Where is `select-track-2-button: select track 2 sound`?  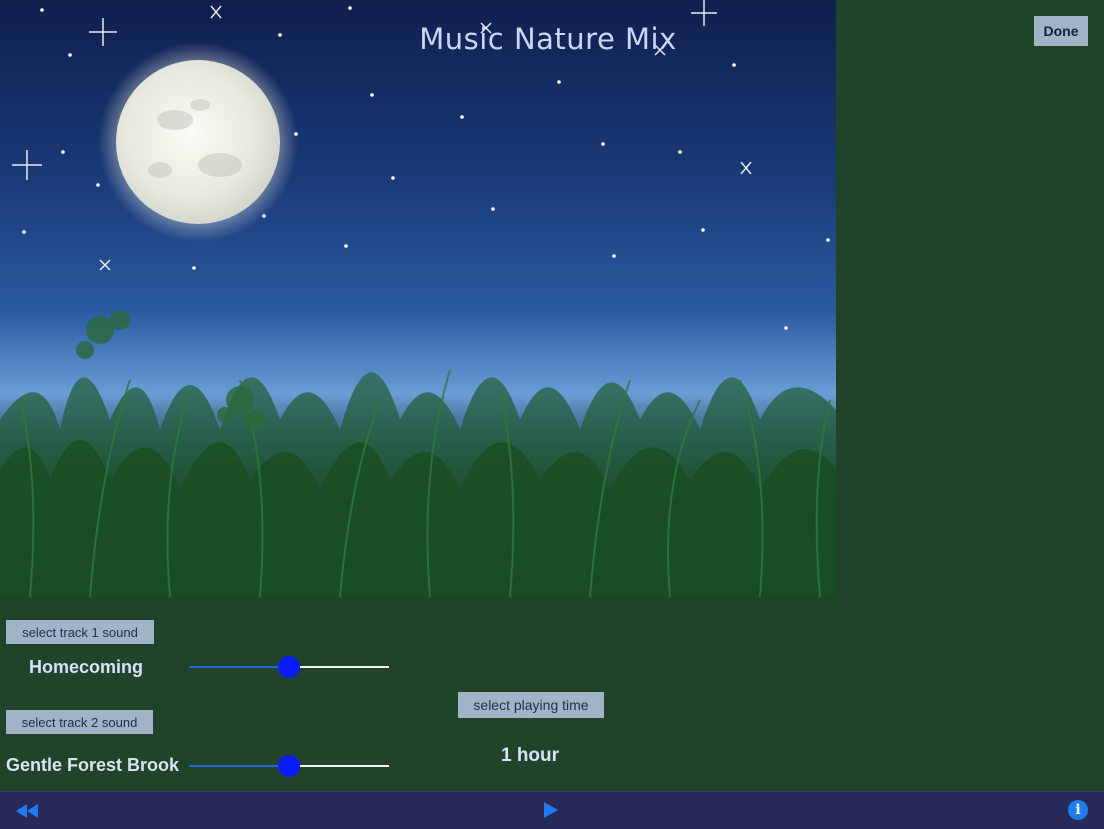 select-track-2-button: select track 2 sound is located at coordinates (79, 722).